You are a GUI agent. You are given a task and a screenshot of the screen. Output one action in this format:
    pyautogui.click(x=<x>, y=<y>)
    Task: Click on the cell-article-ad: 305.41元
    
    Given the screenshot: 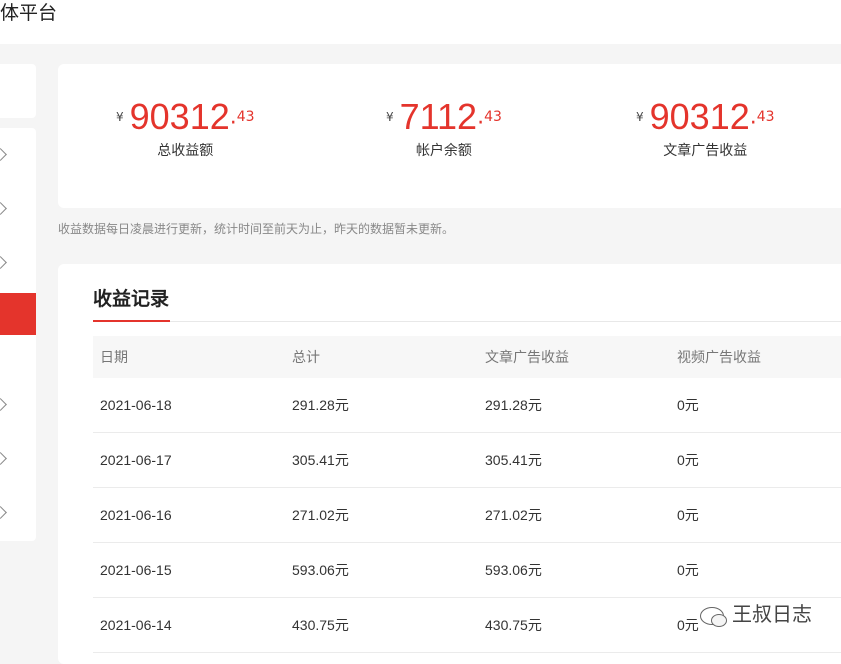 What is the action you would take?
    pyautogui.click(x=574, y=460)
    